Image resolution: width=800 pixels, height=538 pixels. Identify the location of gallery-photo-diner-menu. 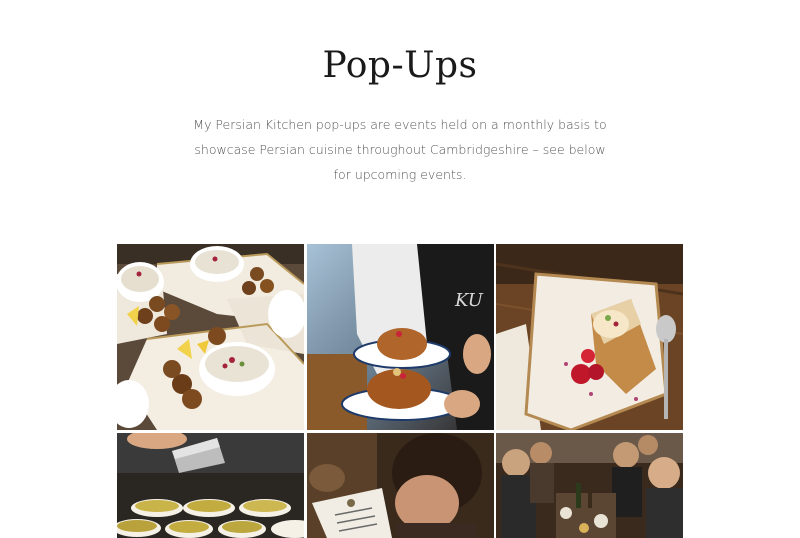
(400, 485).